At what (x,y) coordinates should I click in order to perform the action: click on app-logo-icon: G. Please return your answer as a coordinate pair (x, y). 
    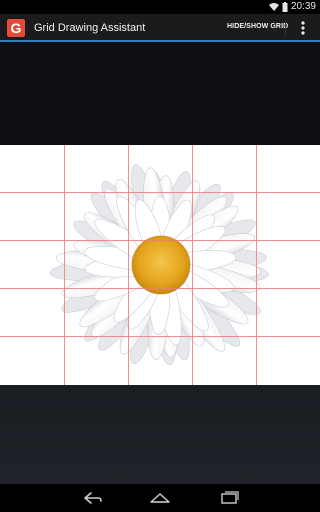
    Looking at the image, I should click on (16, 28).